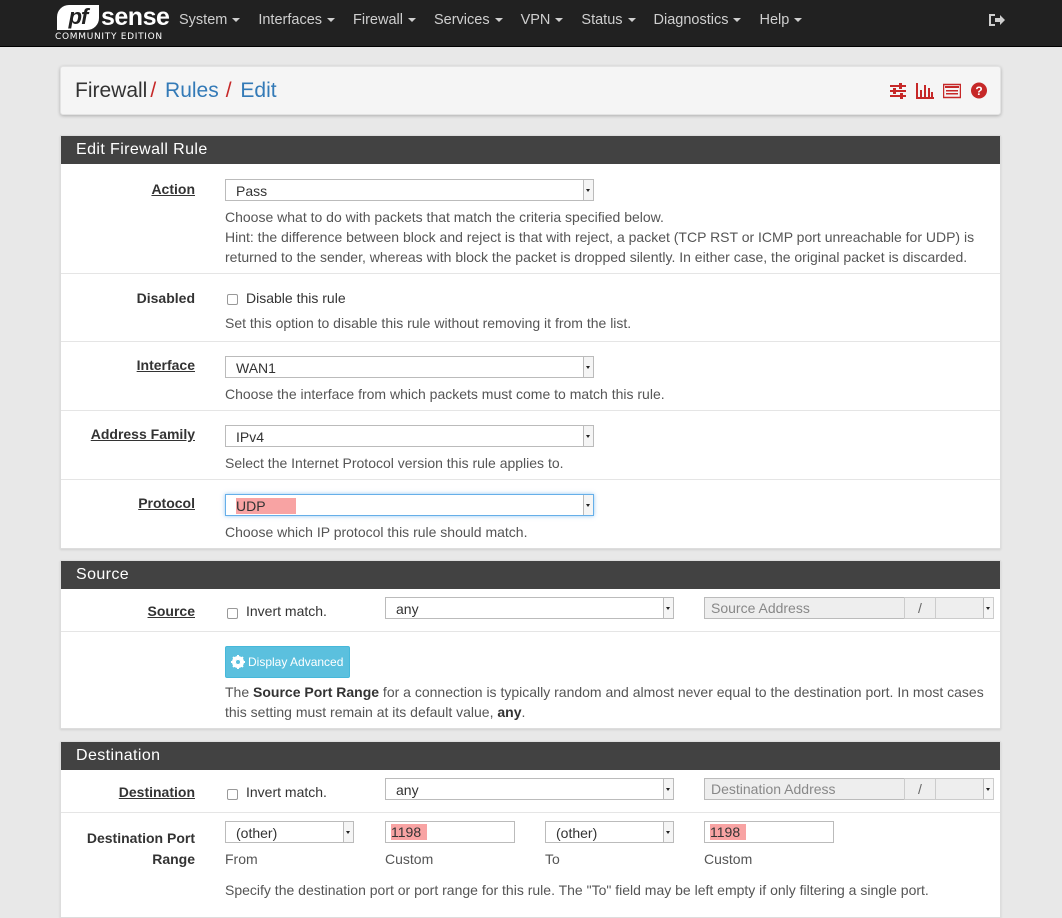  Describe the element at coordinates (925, 90) in the screenshot. I see `bar-chart-icon` at that location.